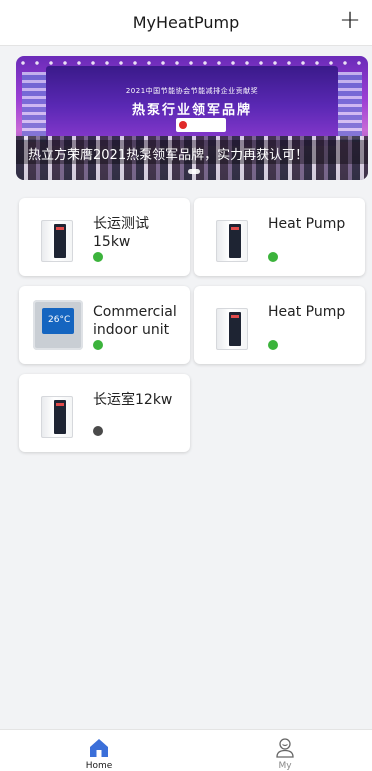 The image size is (372, 771). I want to click on thermostat-temp: 26°C, so click(59, 320).